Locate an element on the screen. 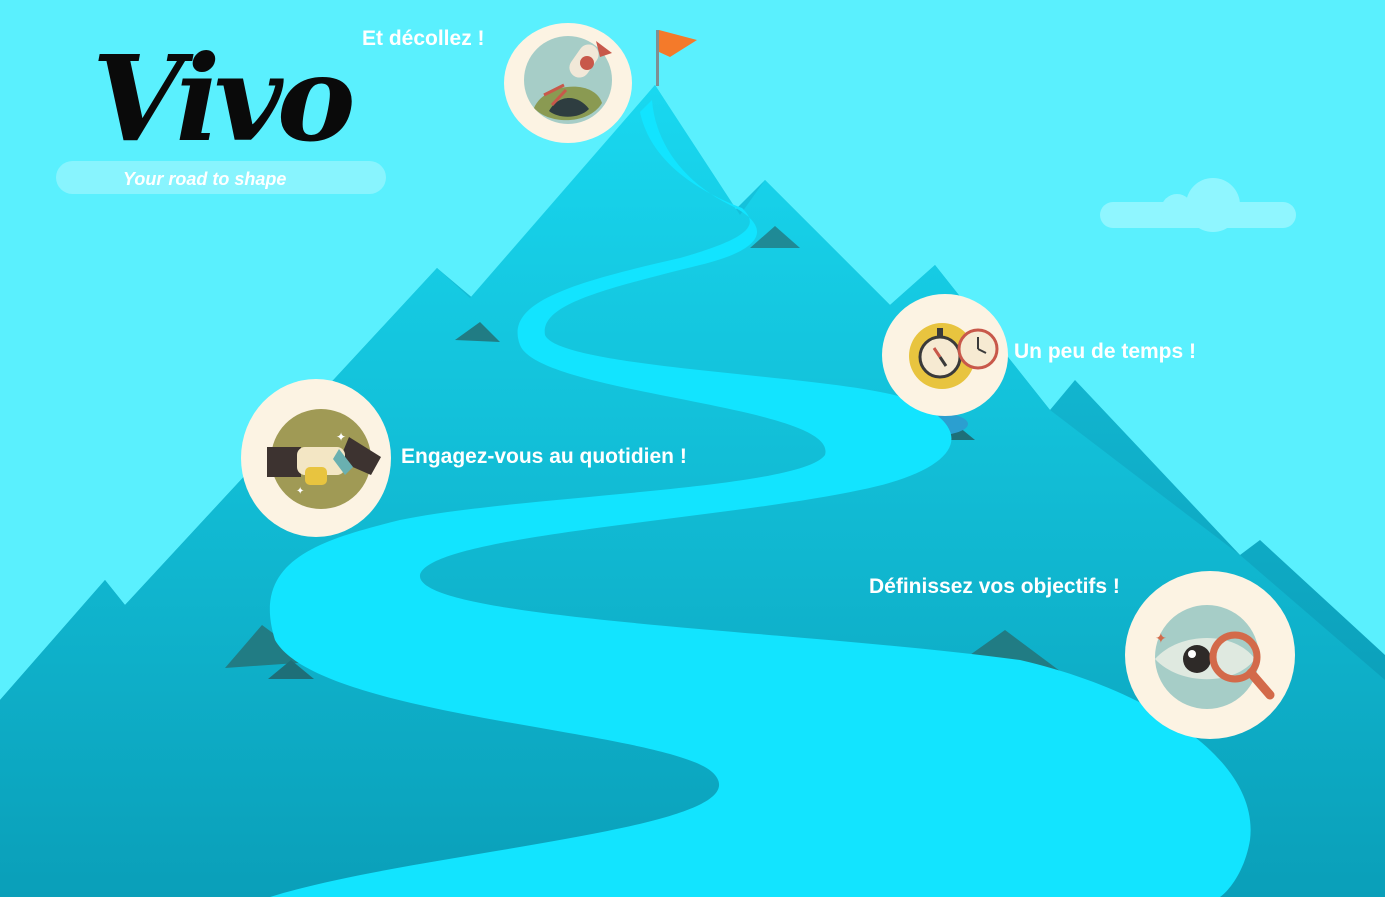 The height and width of the screenshot is (897, 1385). step-badge-commit: ✦ ✦ is located at coordinates (316, 458).